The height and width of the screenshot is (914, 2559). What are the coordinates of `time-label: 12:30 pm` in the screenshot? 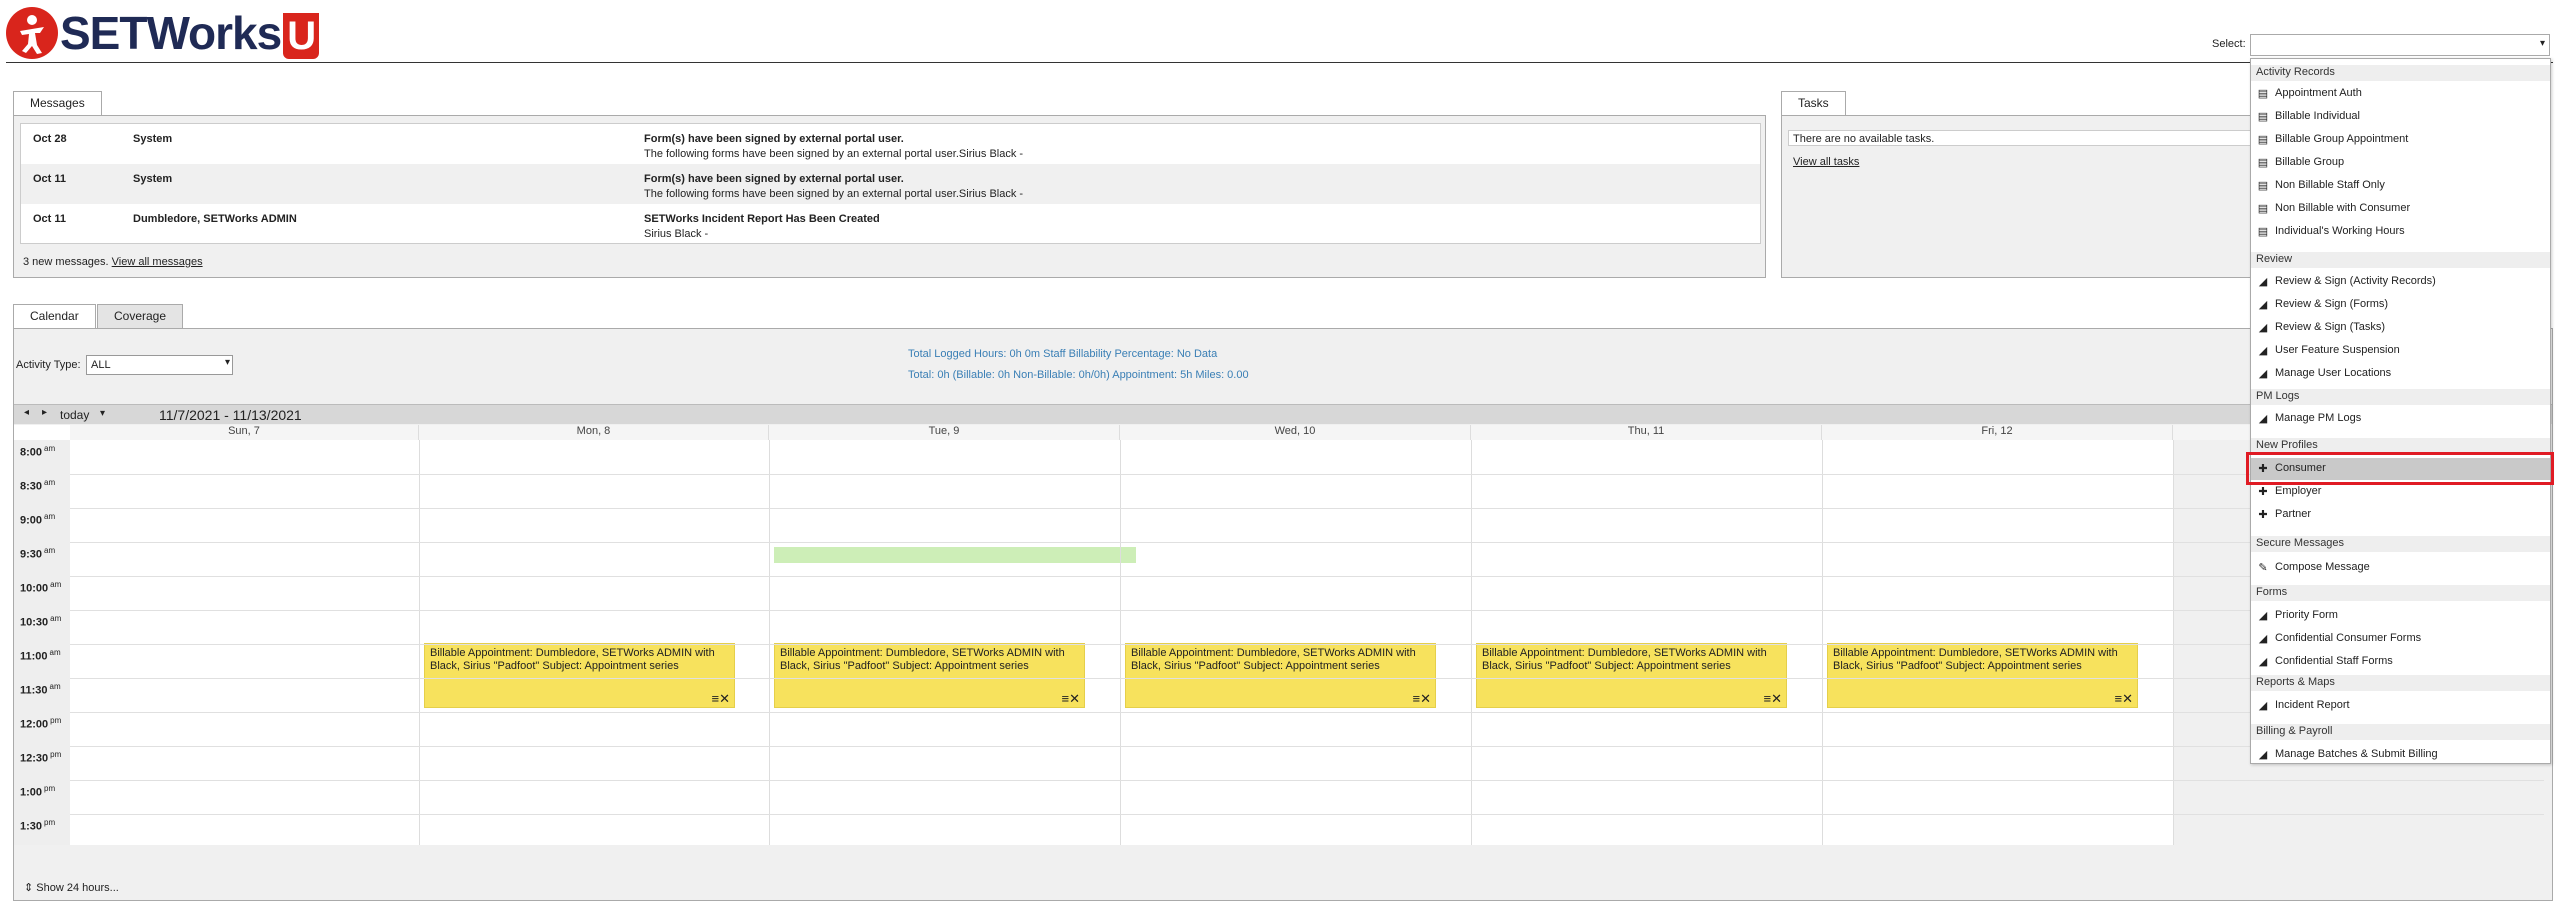 It's located at (41, 757).